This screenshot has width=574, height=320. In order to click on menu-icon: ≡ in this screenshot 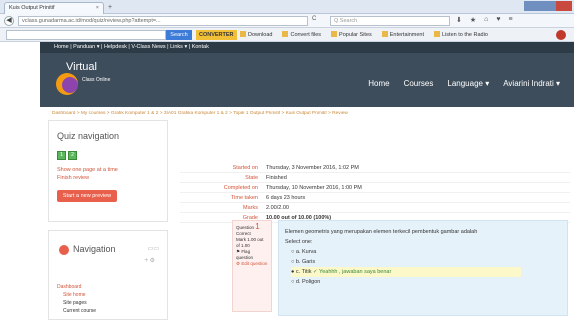, I will do `click(511, 20)`.